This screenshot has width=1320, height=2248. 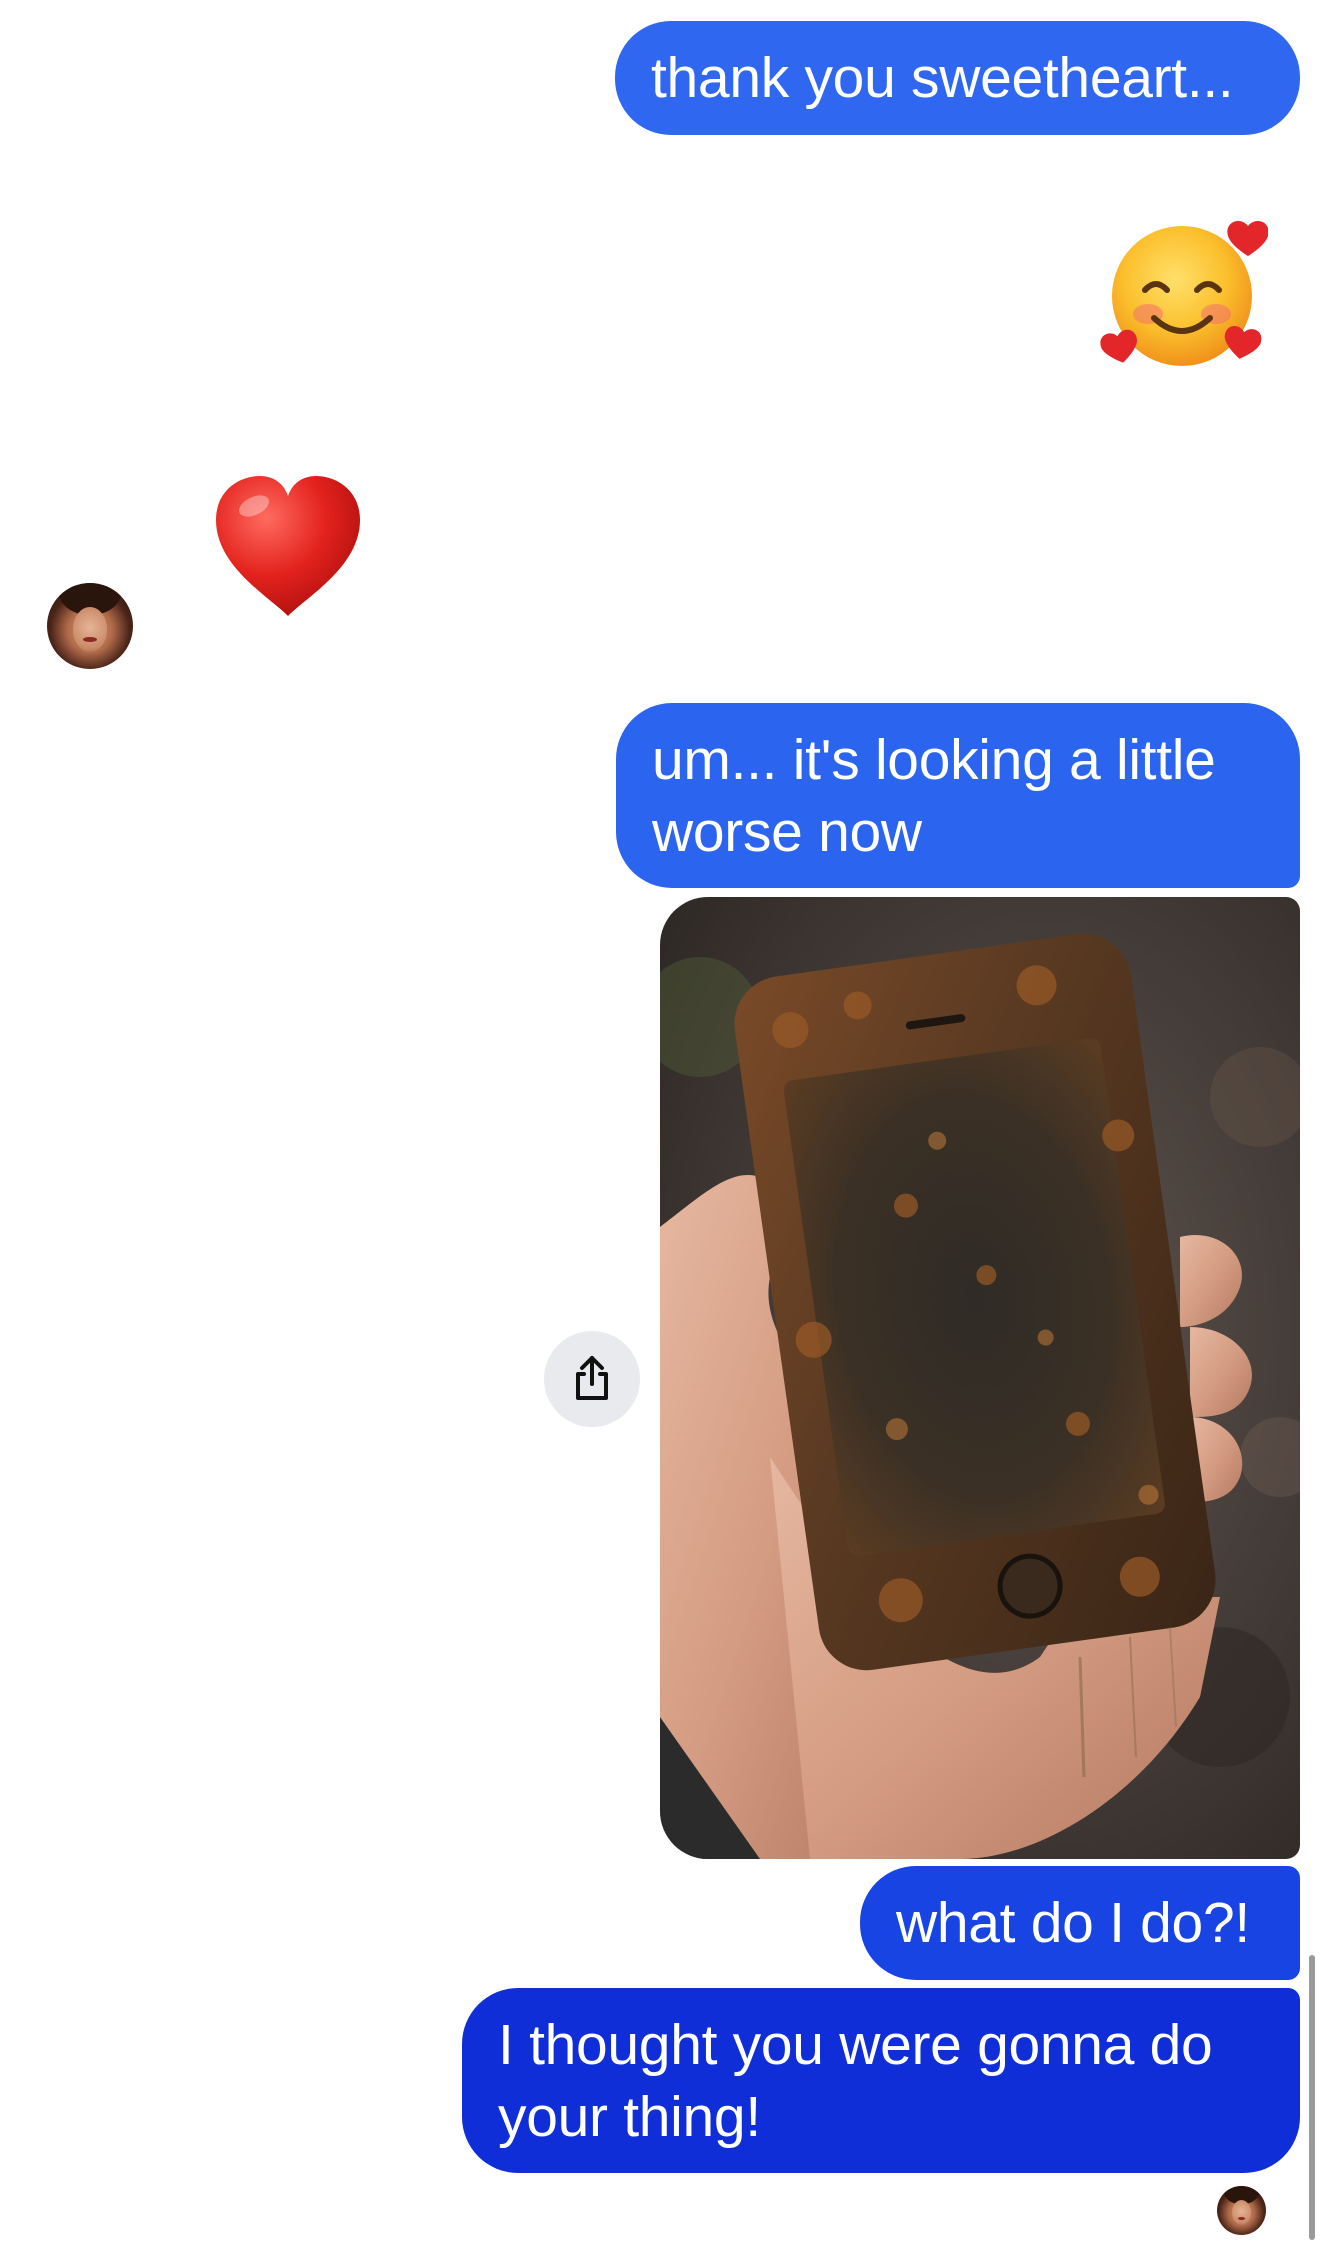 I want to click on avatar-lips, so click(x=1241, y=2218).